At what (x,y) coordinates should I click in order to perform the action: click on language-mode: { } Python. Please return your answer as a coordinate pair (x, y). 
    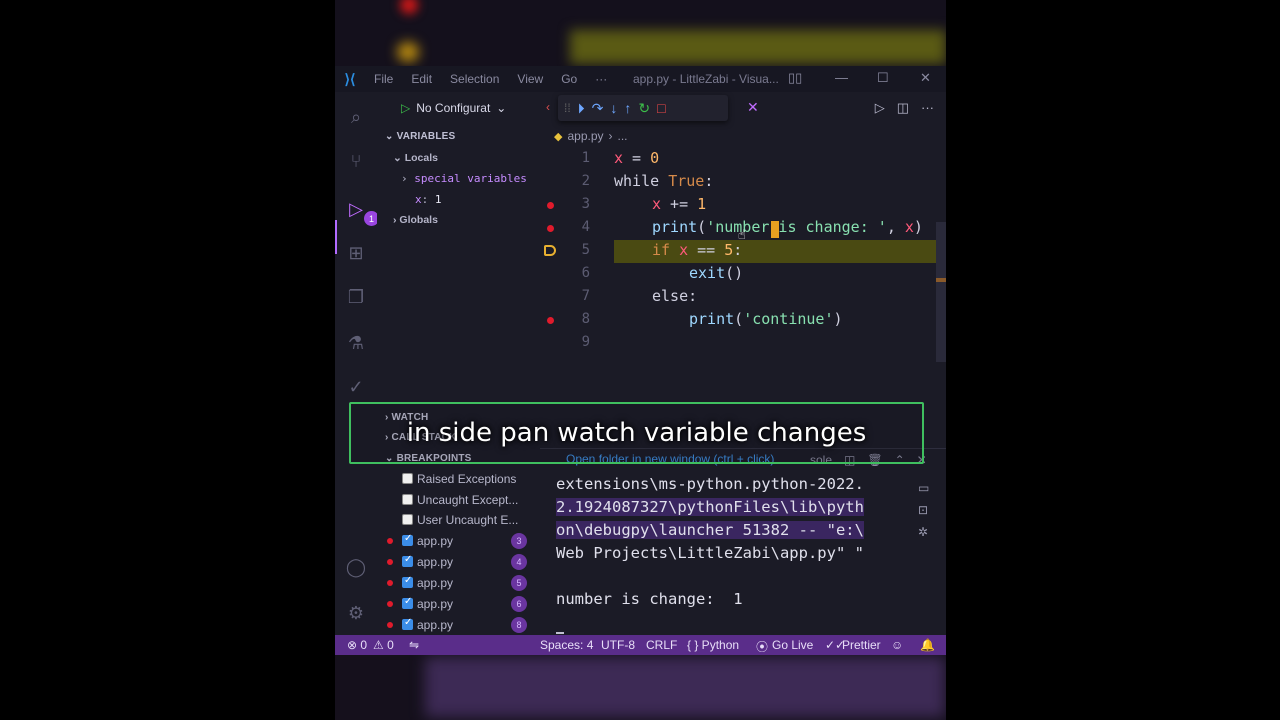
    Looking at the image, I should click on (713, 645).